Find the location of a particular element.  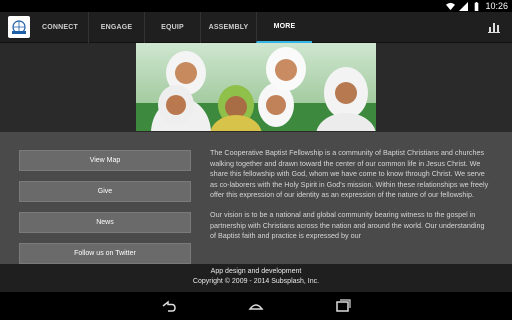

app-logo is located at coordinates (19, 27).